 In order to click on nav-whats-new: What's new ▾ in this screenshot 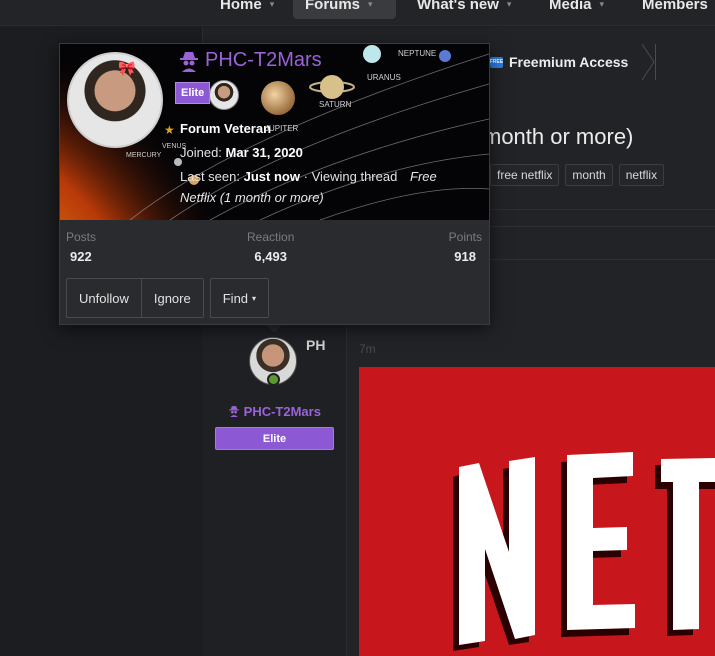, I will do `click(464, 9)`.